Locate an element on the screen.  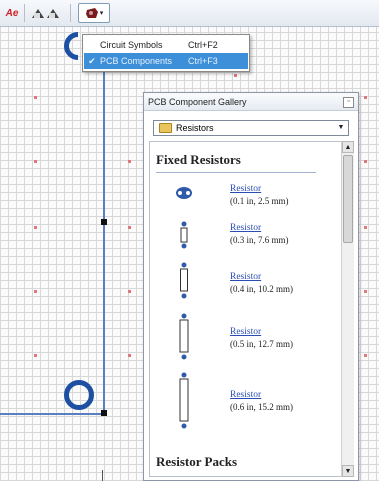
gallery-title-bar: PCB Component Gallery ▫ is located at coordinates (251, 102).